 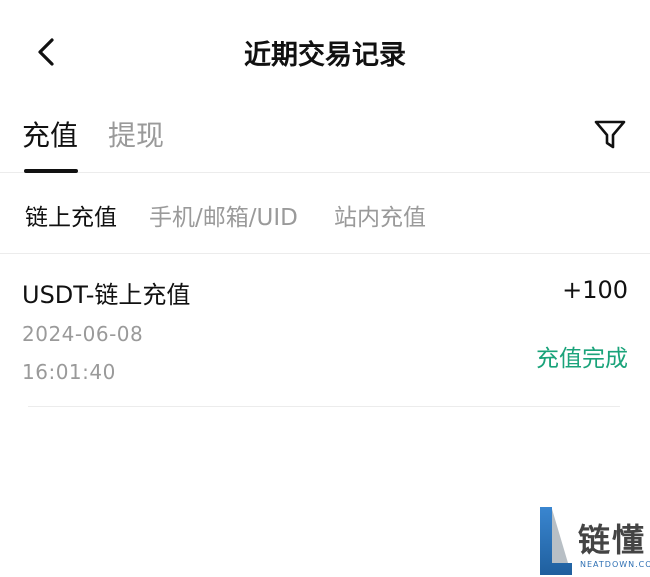 I want to click on filter-button, so click(x=610, y=134).